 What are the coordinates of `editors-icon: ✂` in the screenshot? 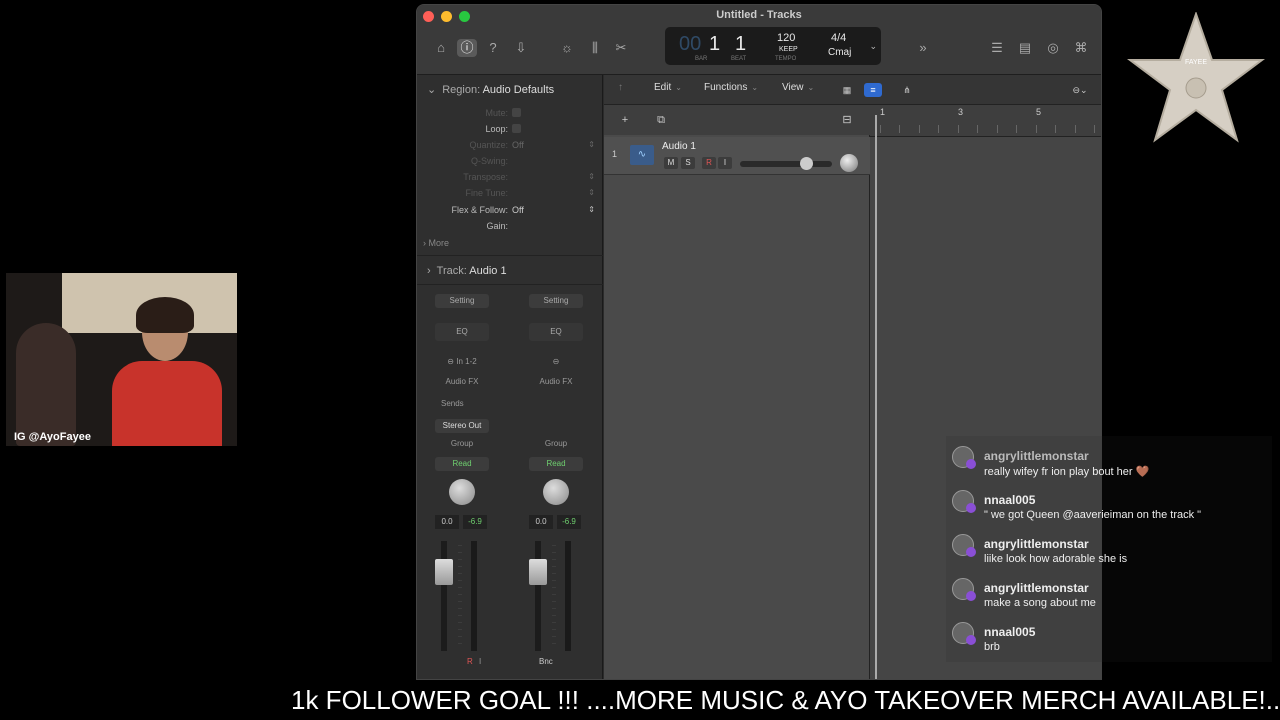 It's located at (621, 48).